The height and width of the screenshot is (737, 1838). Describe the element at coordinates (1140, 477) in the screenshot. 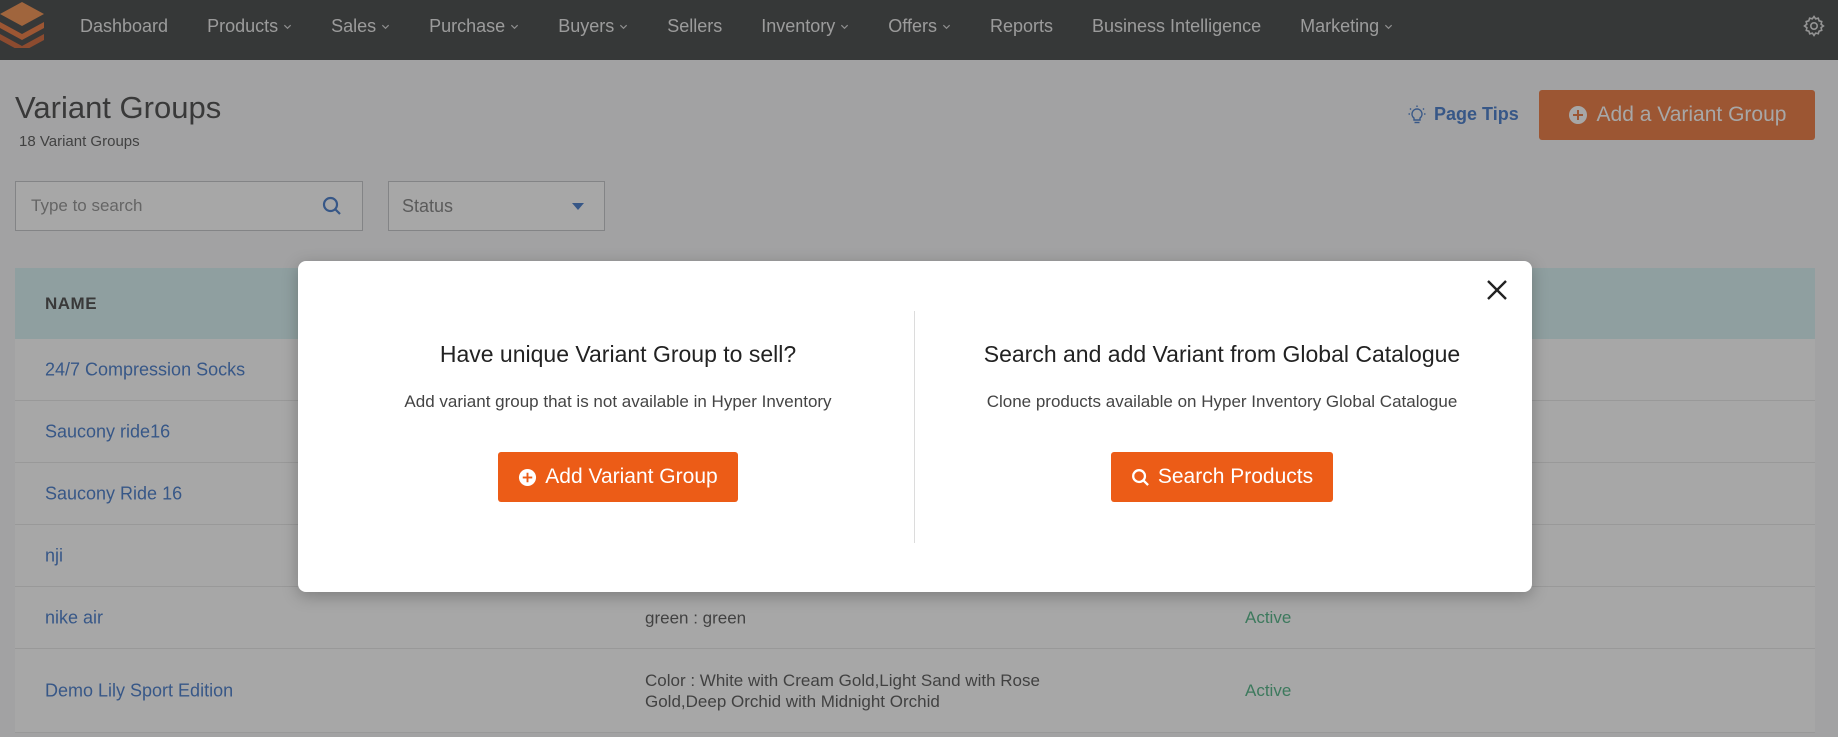

I see `search-icon` at that location.